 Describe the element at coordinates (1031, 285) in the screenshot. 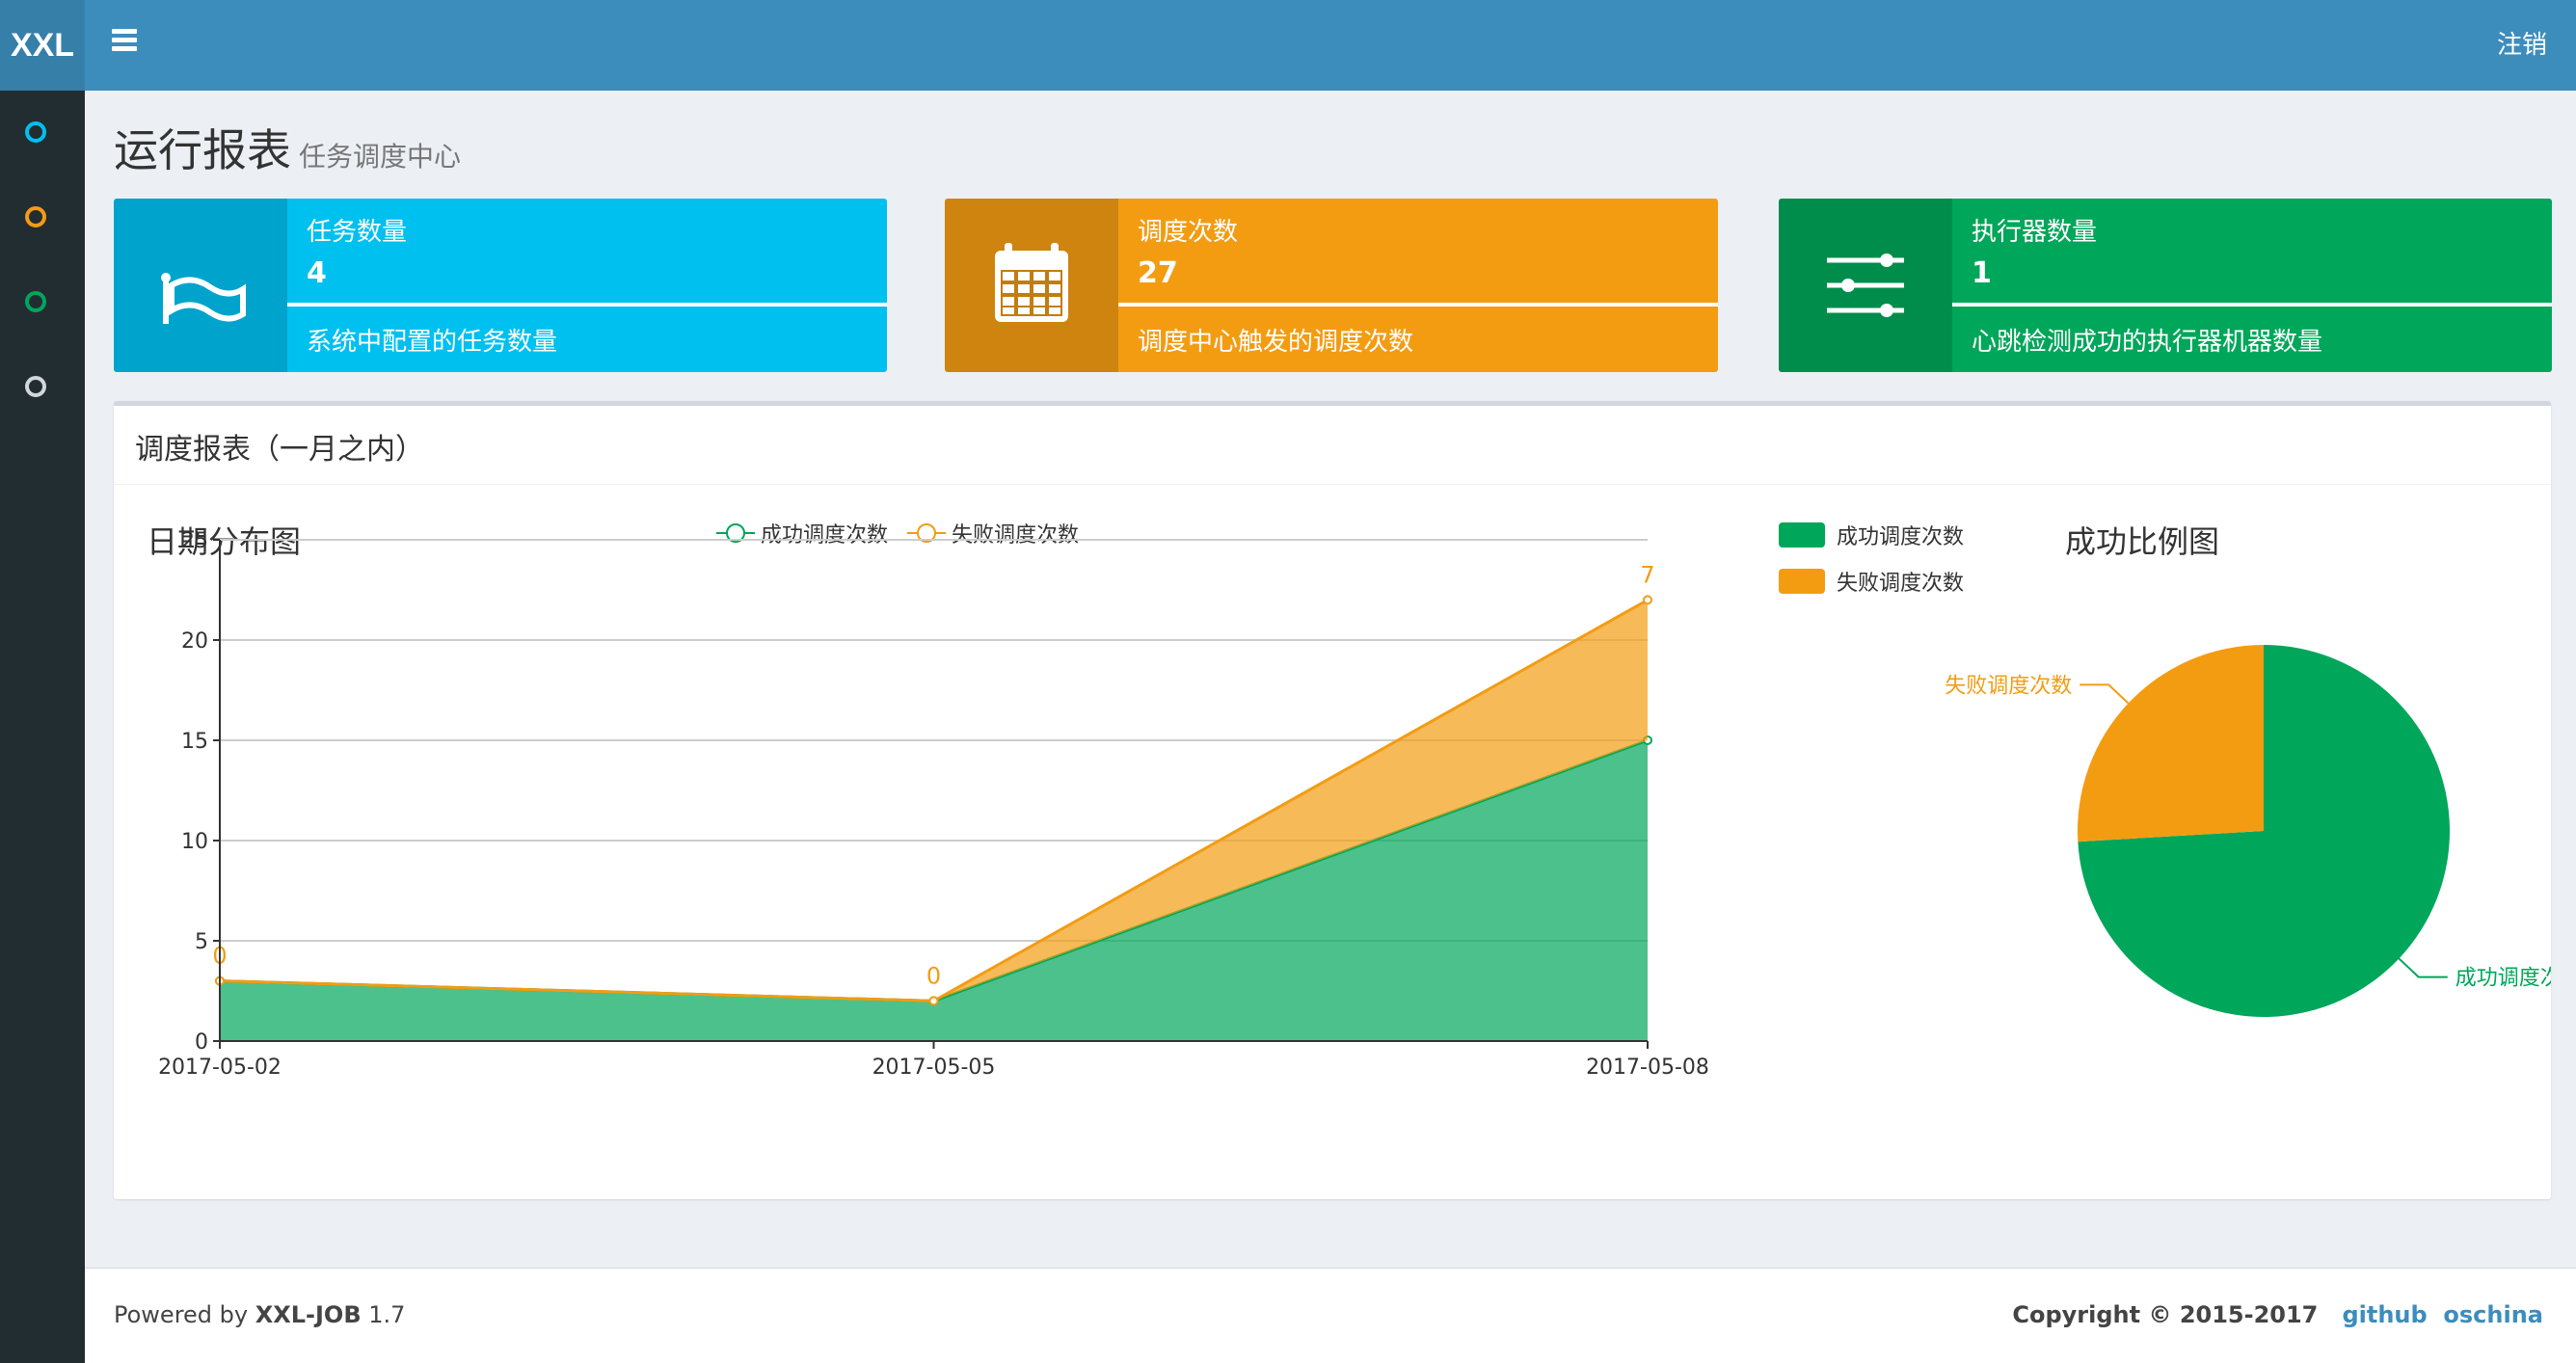

I see `calendar-icon` at that location.